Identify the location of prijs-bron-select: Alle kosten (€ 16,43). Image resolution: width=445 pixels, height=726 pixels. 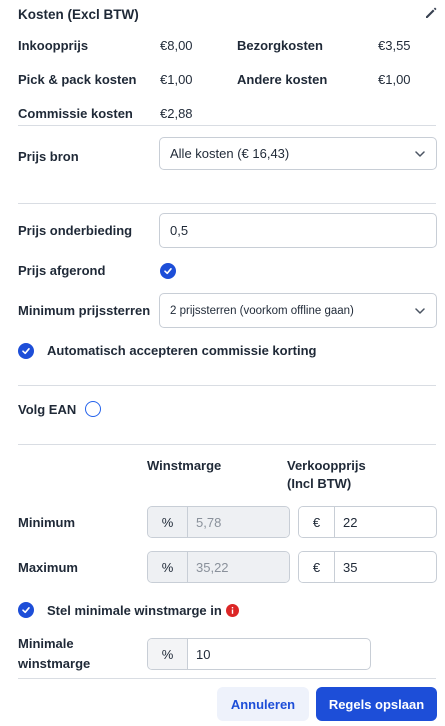
(298, 153).